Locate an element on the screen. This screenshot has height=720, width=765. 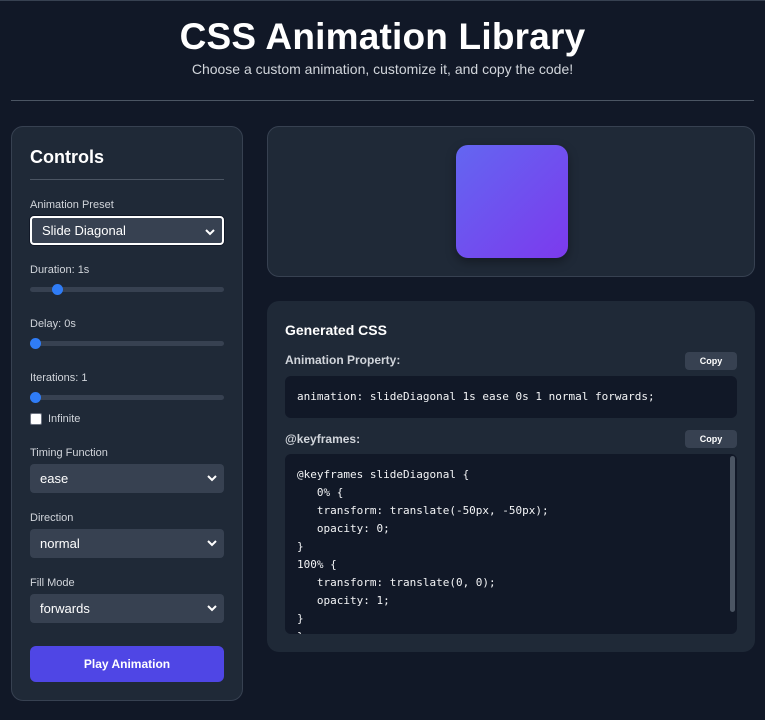
copy-keyframes-button: Copy is located at coordinates (711, 439).